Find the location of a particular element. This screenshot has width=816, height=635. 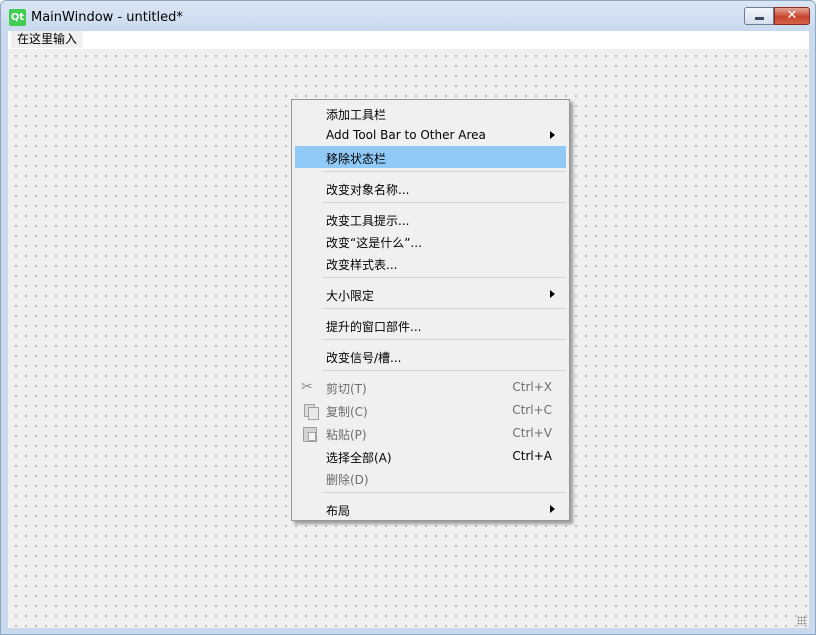

menu-bar: 在这里输入 is located at coordinates (408, 40).